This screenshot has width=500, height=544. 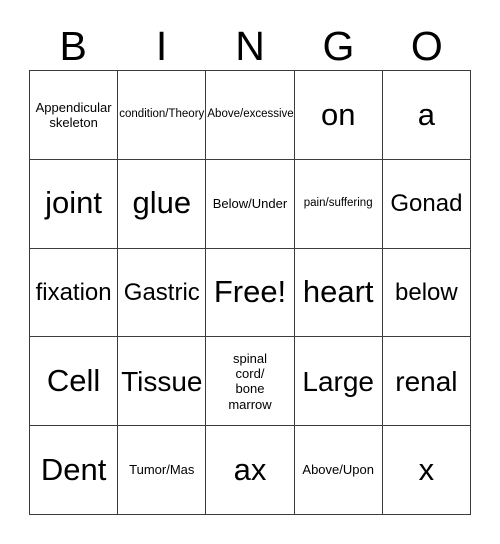 I want to click on bingo-cell-r1c2: condition/Theory, so click(x=162, y=115).